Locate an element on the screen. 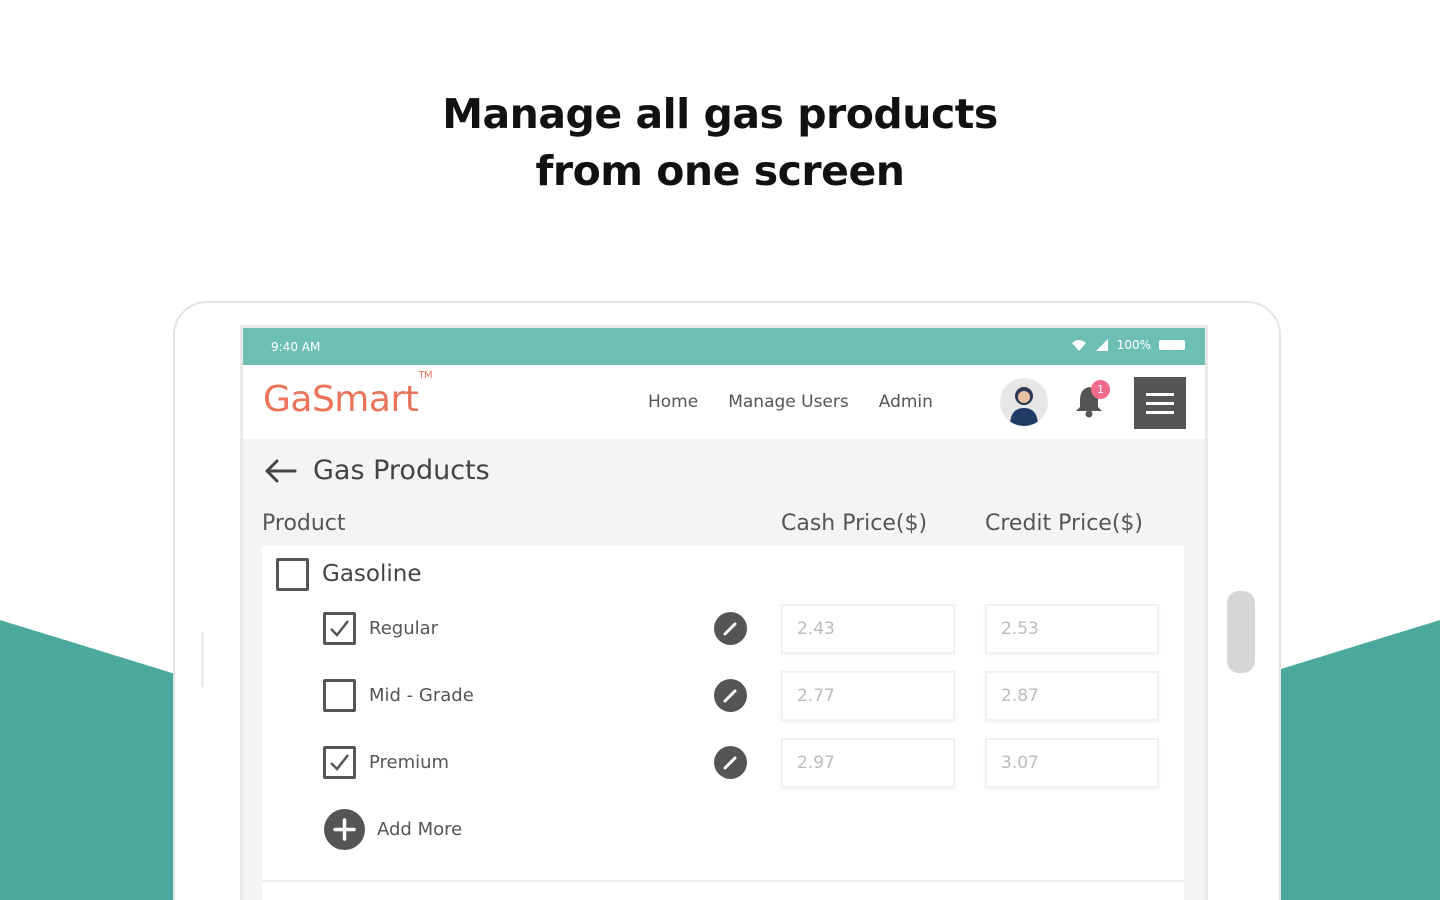  plus-icon is located at coordinates (344, 829).